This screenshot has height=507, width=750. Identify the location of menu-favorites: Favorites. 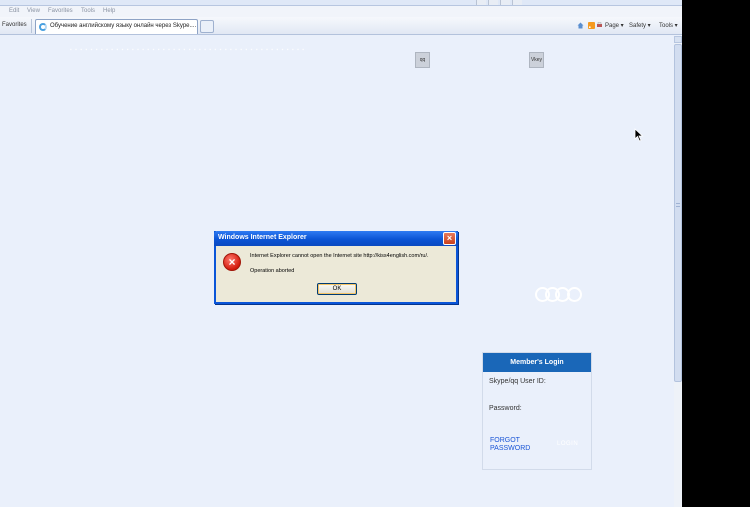
(60, 11).